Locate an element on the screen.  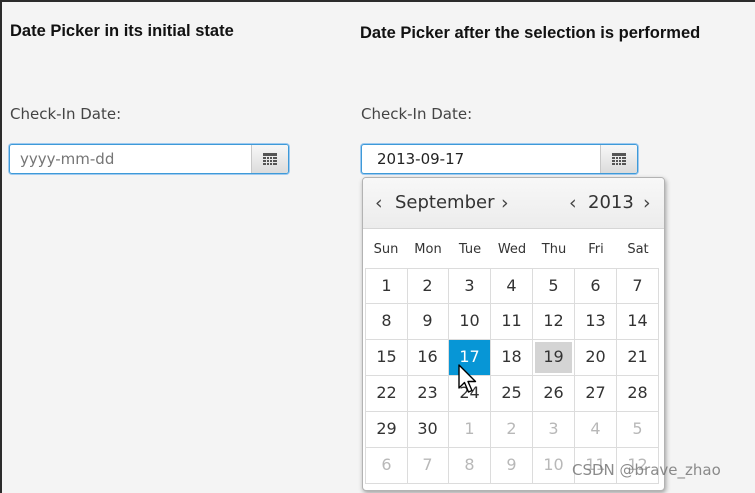
calendar-day: 1 is located at coordinates (386, 286).